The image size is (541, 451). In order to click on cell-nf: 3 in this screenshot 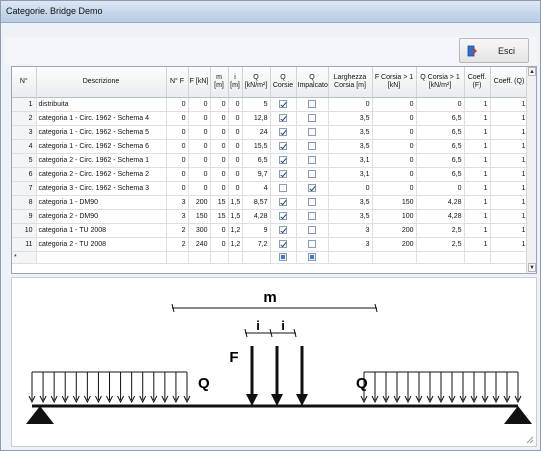, I will do `click(177, 216)`.